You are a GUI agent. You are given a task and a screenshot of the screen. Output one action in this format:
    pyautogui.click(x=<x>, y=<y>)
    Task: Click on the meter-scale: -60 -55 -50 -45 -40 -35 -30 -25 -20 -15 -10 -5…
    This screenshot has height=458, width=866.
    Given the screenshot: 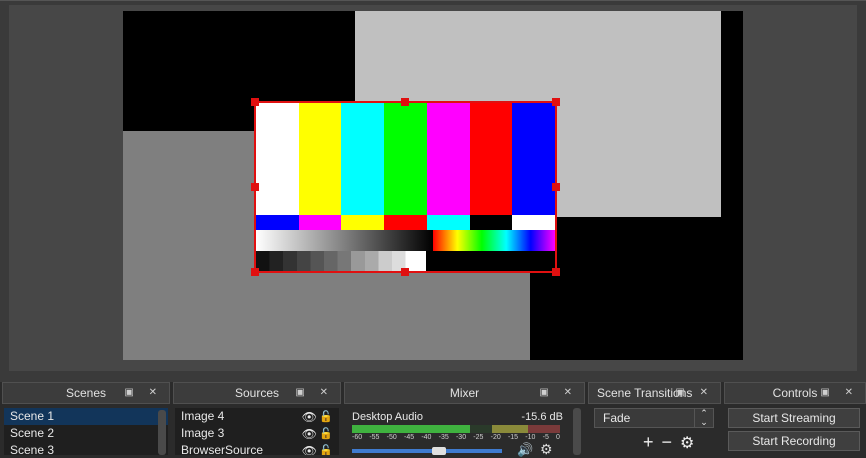 What is the action you would take?
    pyautogui.click(x=456, y=437)
    